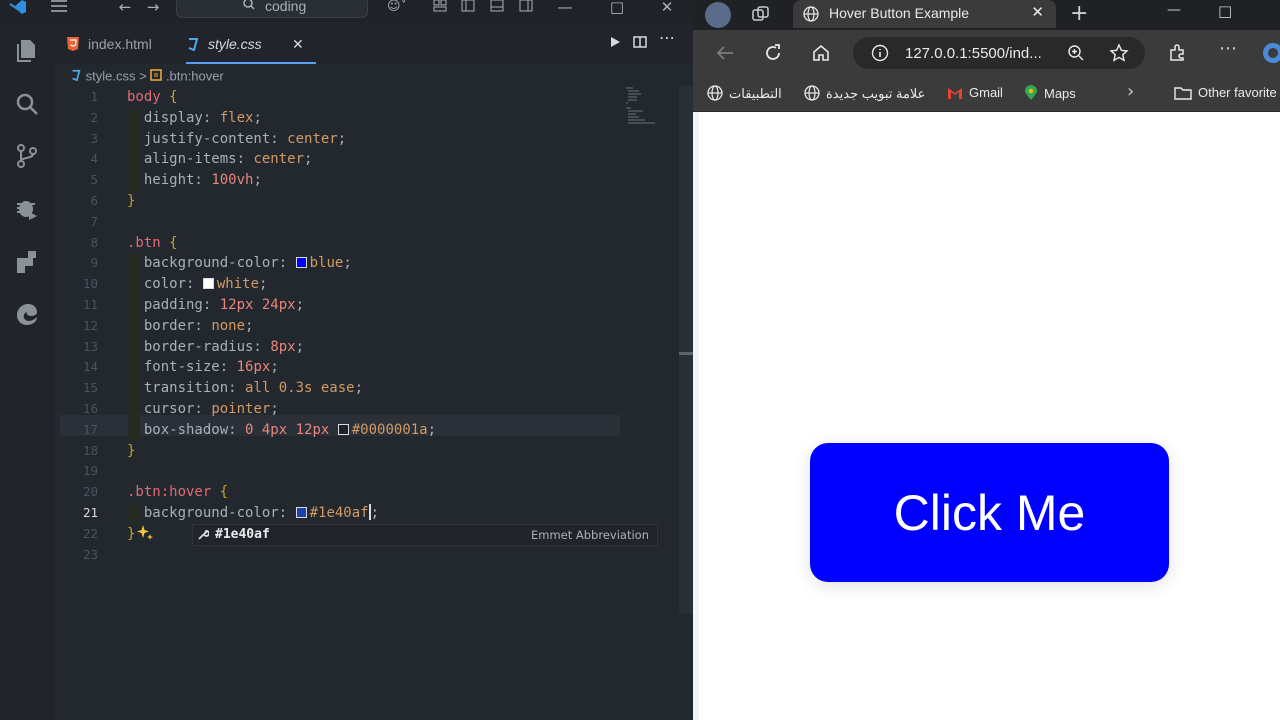  Describe the element at coordinates (1130, 91) in the screenshot. I see `chevron-right-icon: ›` at that location.